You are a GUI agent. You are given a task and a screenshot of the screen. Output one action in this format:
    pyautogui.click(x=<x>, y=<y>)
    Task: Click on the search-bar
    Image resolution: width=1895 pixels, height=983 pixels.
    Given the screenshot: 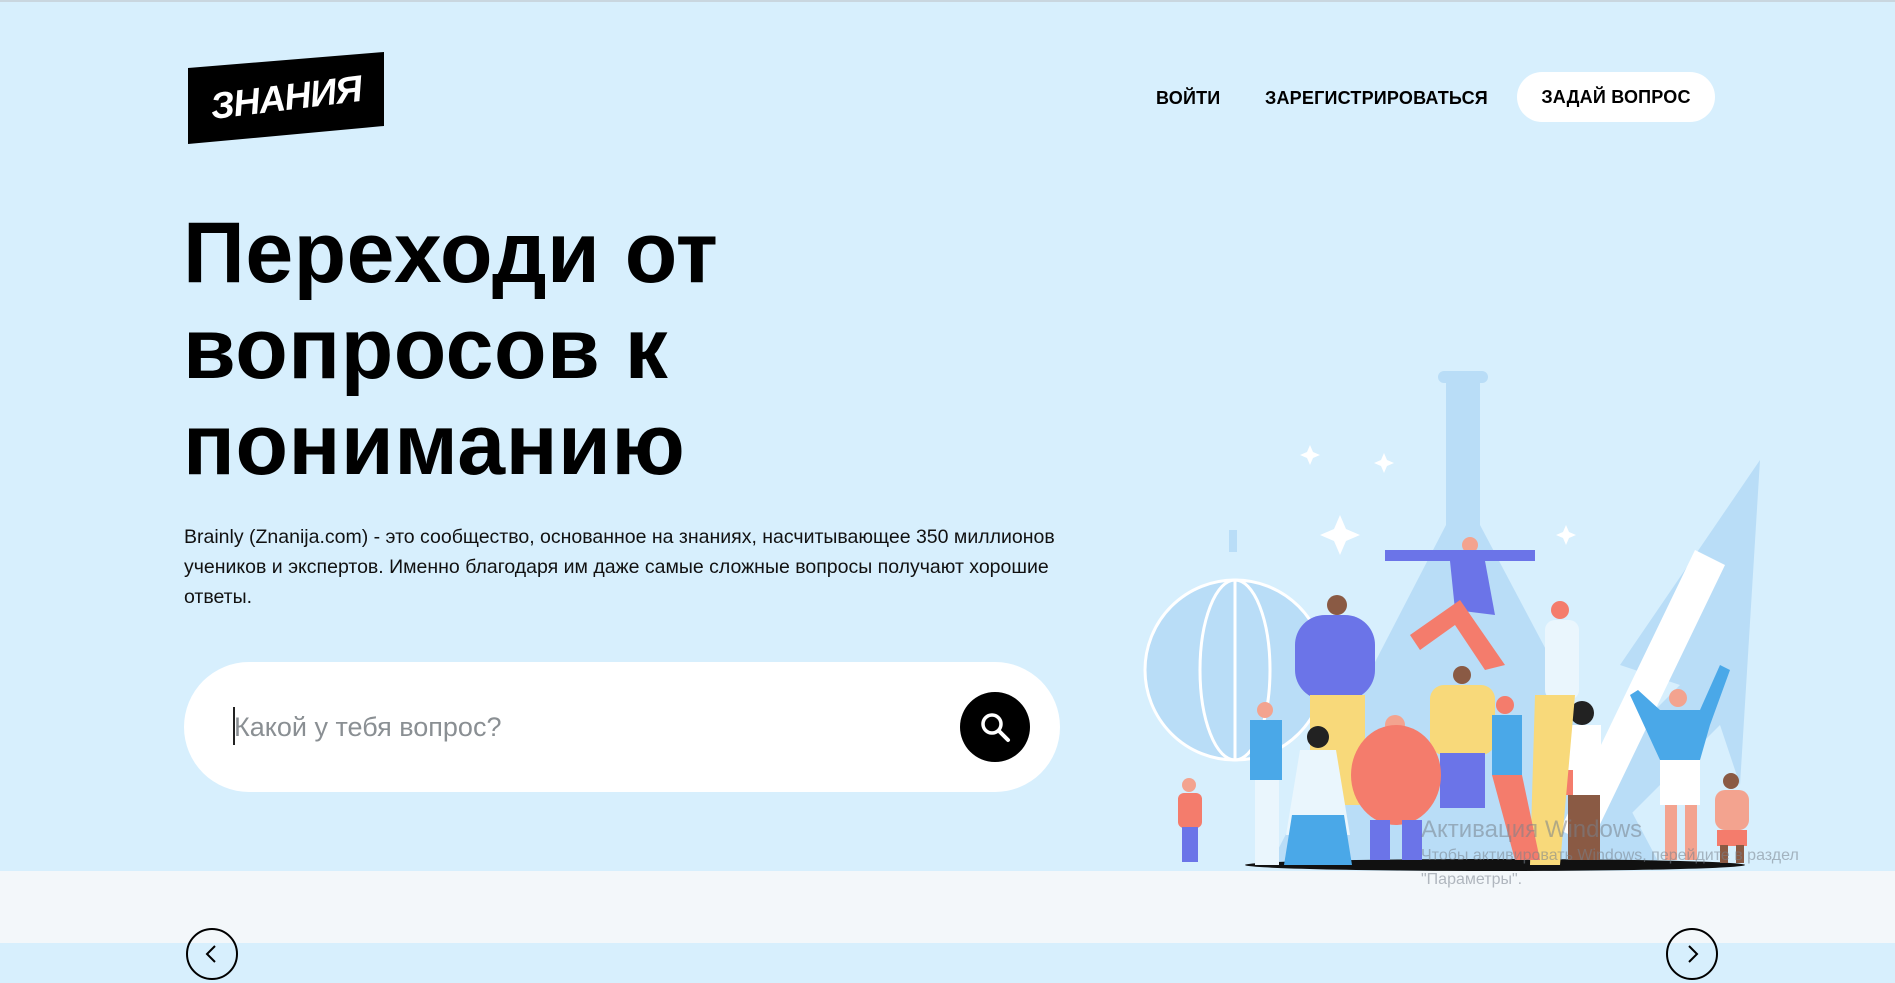 What is the action you would take?
    pyautogui.click(x=622, y=727)
    